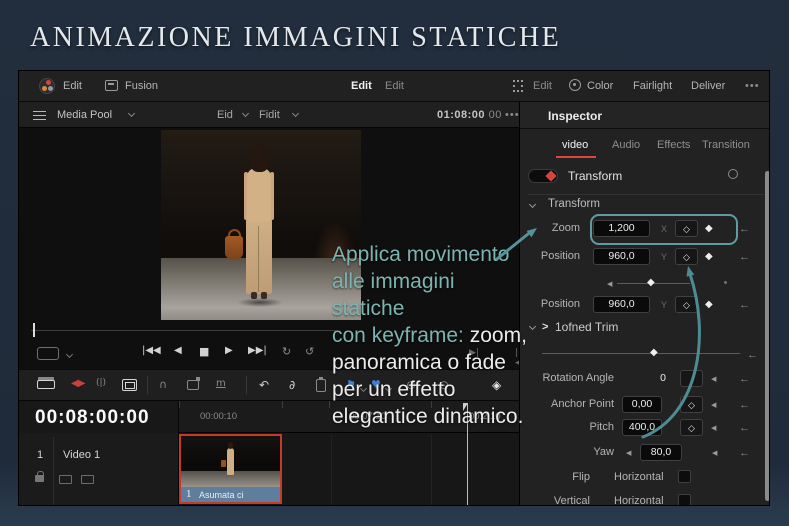 The height and width of the screenshot is (526, 789). What do you see at coordinates (581, 477) in the screenshot?
I see `field-label: Flip` at bounding box center [581, 477].